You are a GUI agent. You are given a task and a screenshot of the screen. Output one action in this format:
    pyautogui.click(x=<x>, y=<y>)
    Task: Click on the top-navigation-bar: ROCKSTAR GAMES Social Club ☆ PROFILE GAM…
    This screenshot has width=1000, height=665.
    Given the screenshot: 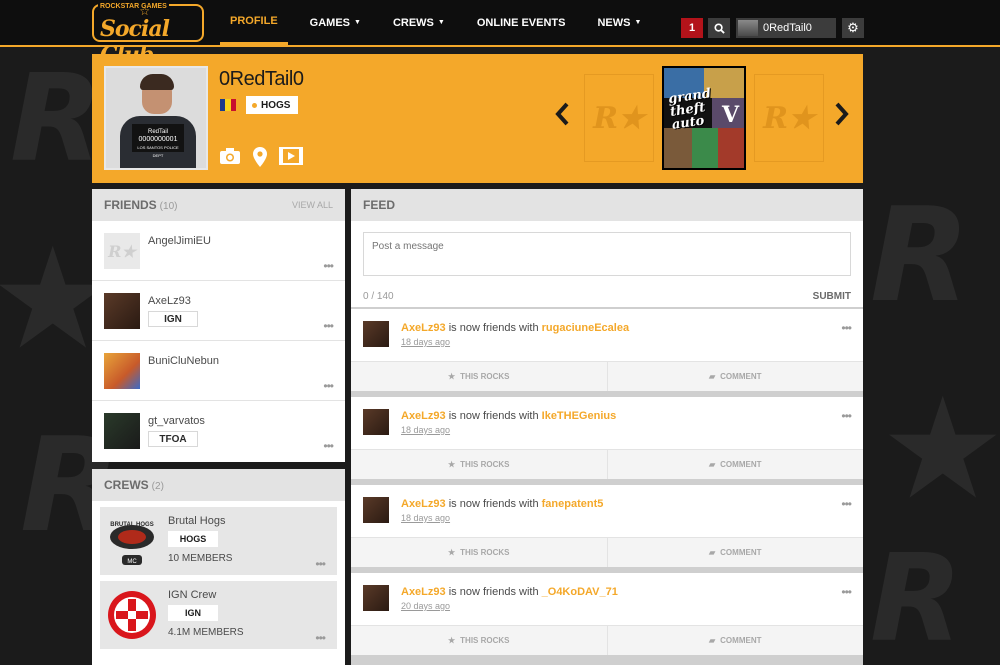 What is the action you would take?
    pyautogui.click(x=500, y=34)
    